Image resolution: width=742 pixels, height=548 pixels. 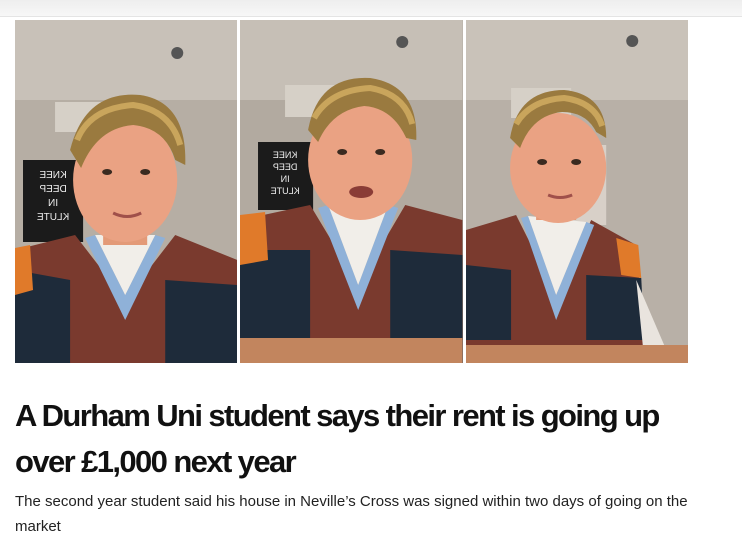 I want to click on top-bar, so click(x=371, y=8).